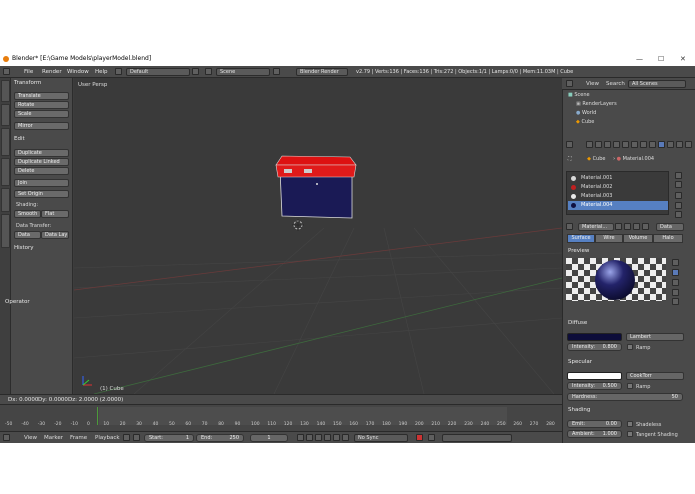 The height and width of the screenshot is (494, 695). Describe the element at coordinates (594, 376) in the screenshot. I see `specular-color-swatch` at that location.